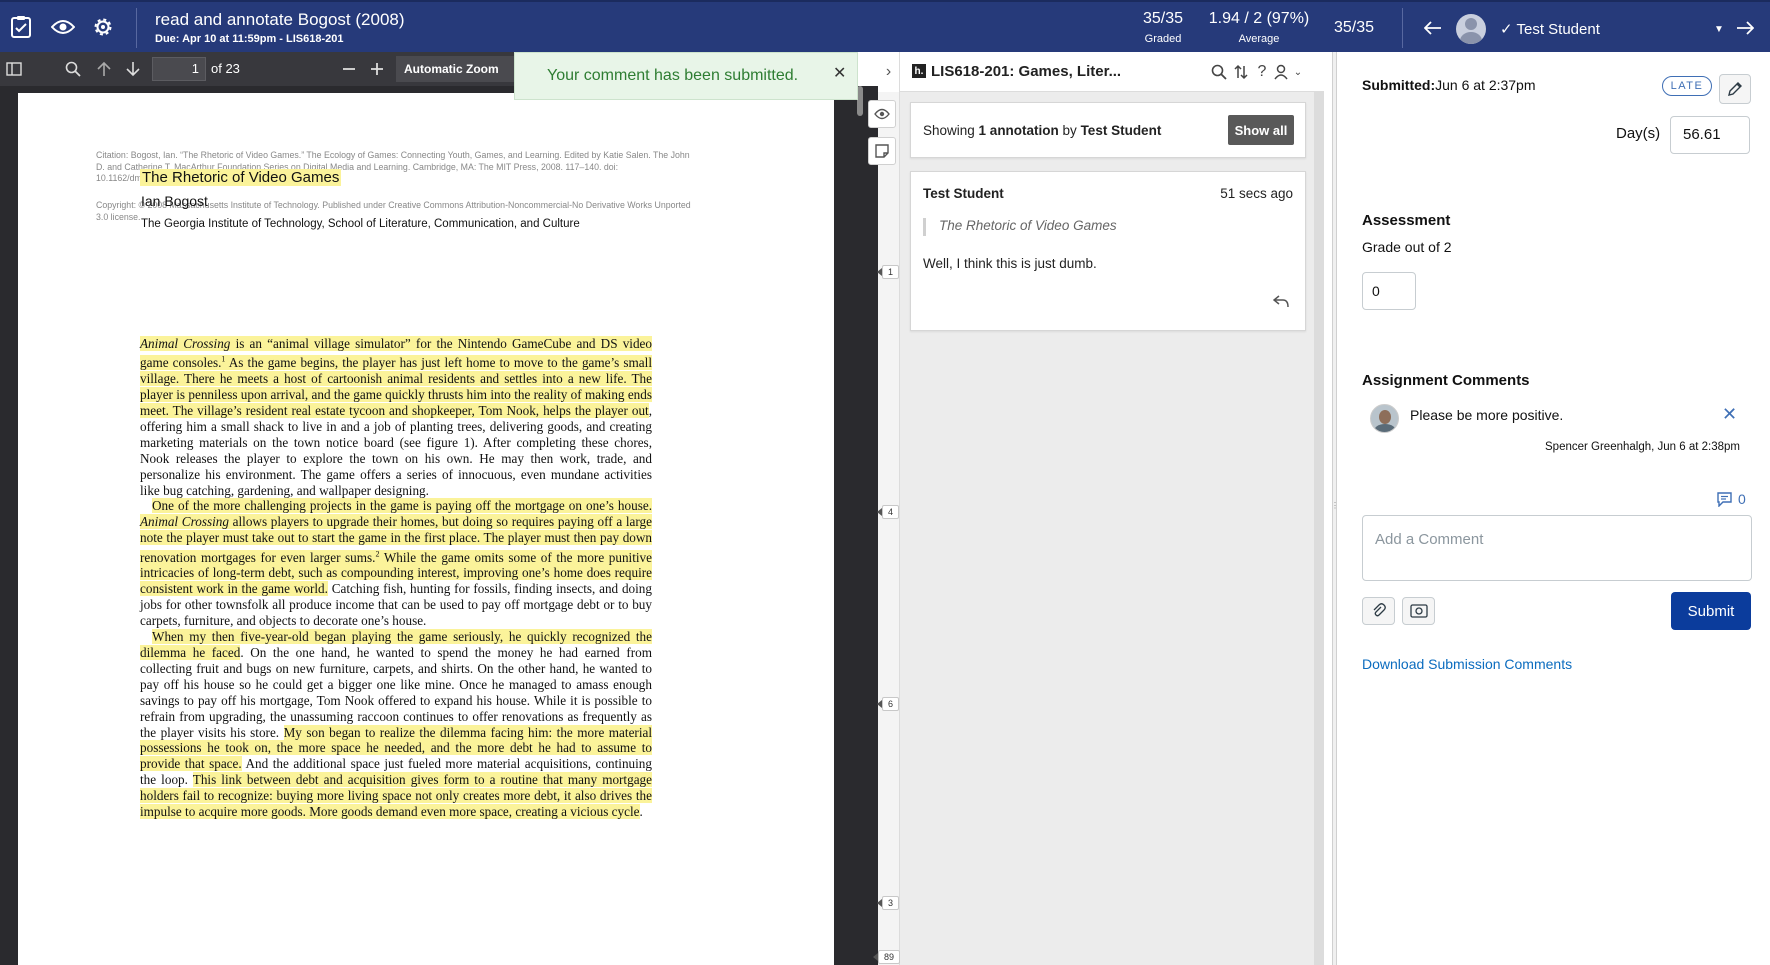 This screenshot has width=1770, height=965. Describe the element at coordinates (280, 20) in the screenshot. I see `assignment-title: read and annotate Bogost (2008)` at that location.